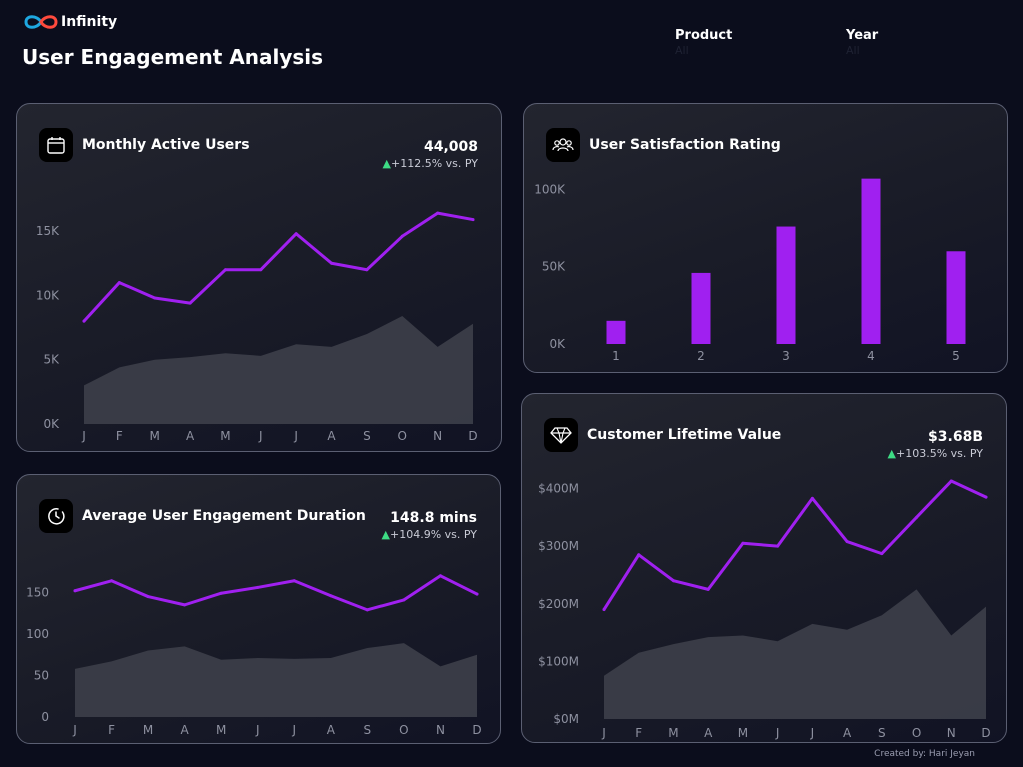  I want to click on y-tick-label: 50, so click(41, 675).